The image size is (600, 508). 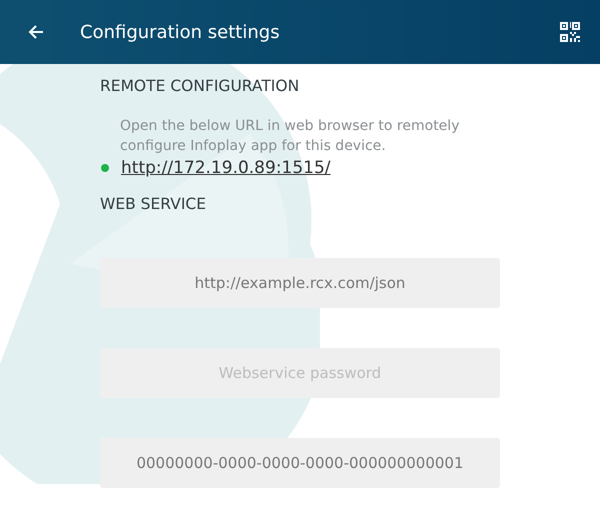 I want to click on input-field: http://example.rcx.com/json, so click(x=300, y=283).